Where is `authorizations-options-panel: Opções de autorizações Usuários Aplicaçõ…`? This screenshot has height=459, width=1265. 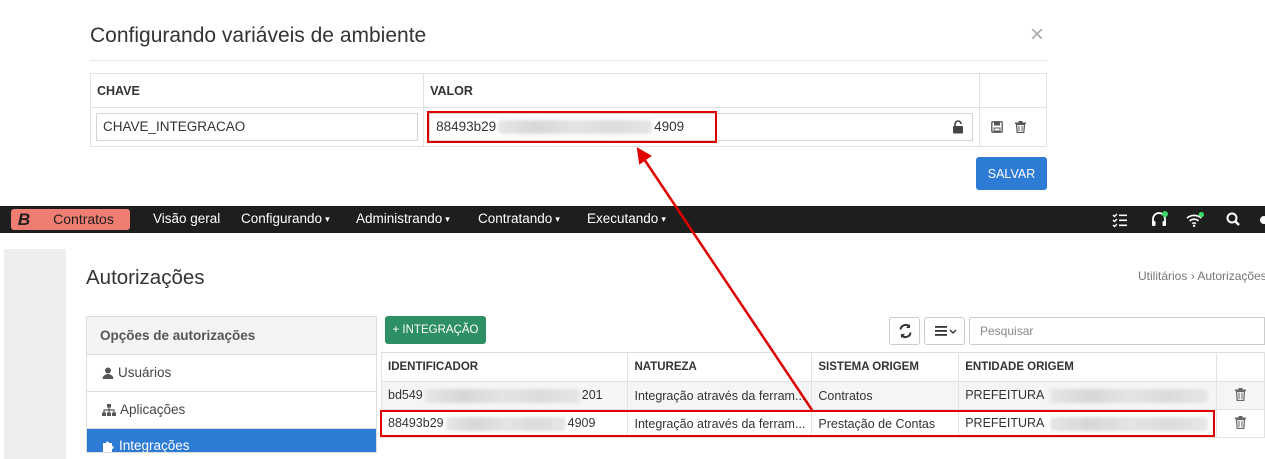 authorizations-options-panel: Opções de autorizações Usuários Aplicaçõ… is located at coordinates (231, 384).